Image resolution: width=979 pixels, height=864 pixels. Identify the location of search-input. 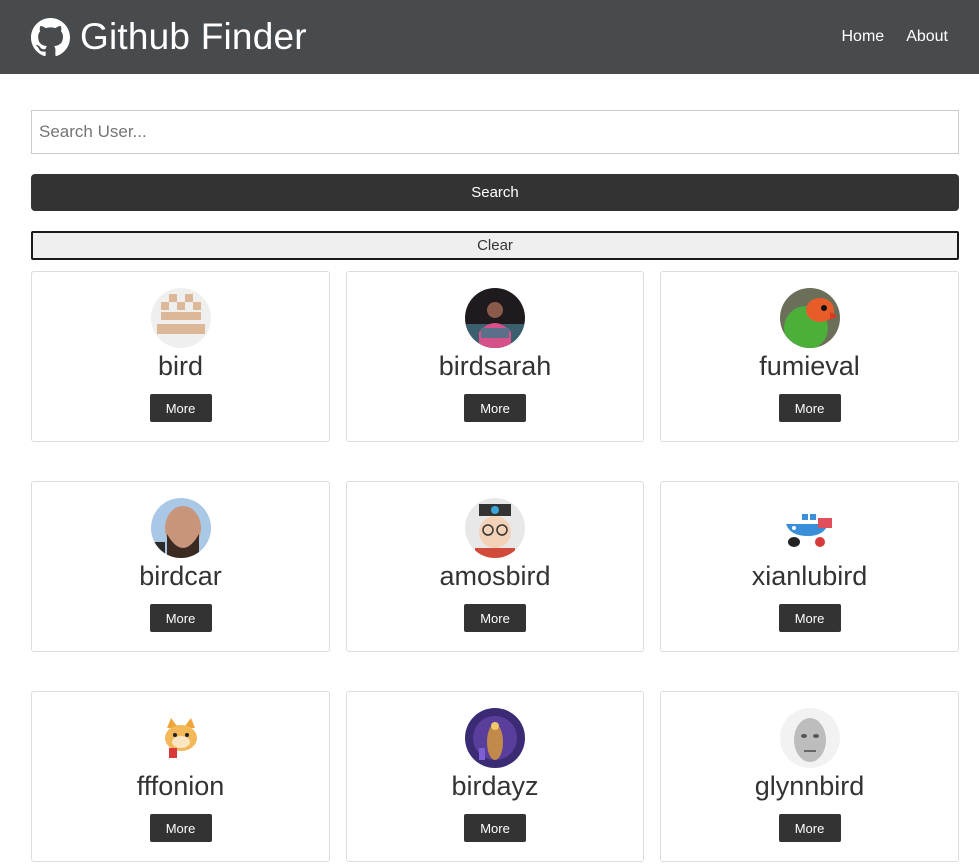
(495, 132).